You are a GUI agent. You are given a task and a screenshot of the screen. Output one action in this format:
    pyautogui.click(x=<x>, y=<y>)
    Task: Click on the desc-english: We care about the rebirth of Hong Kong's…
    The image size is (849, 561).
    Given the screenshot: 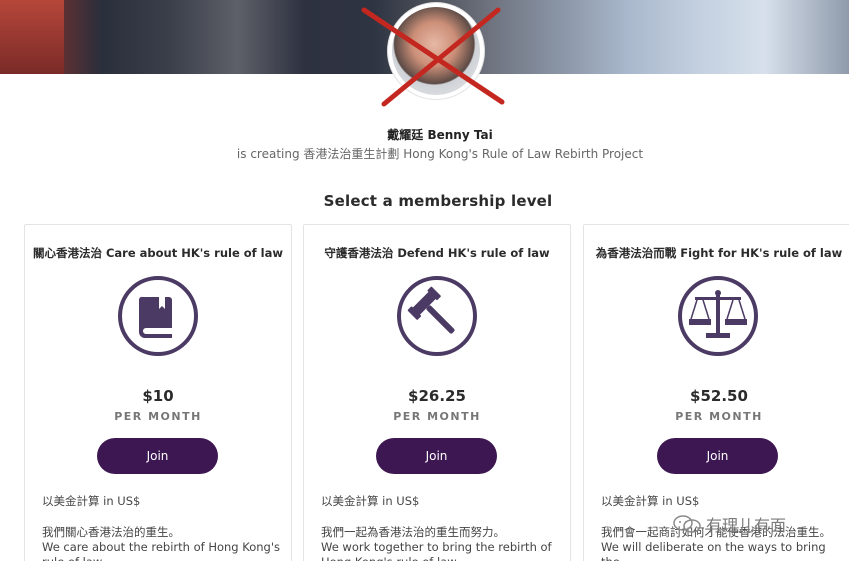 What is the action you would take?
    pyautogui.click(x=161, y=550)
    